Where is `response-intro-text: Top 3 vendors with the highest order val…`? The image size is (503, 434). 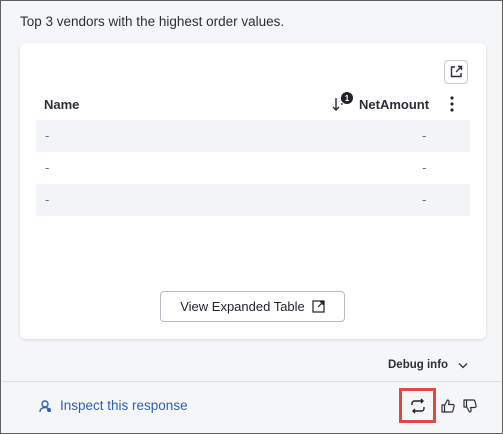 response-intro-text: Top 3 vendors with the highest order val… is located at coordinates (152, 21).